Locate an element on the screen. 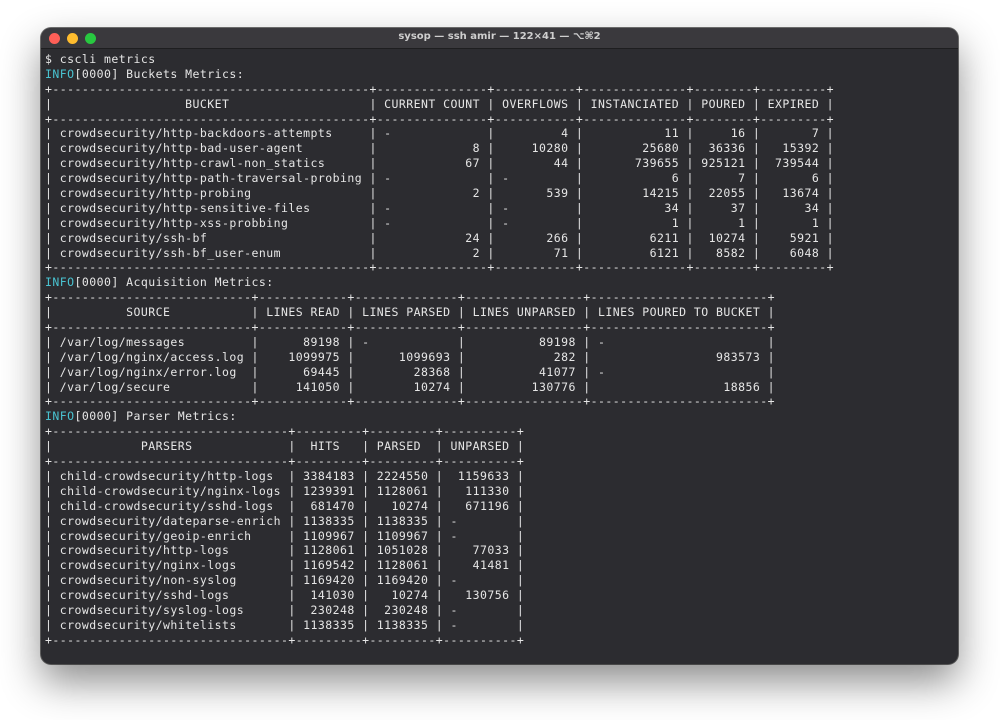 Image resolution: width=1000 pixels, height=720 pixels. parsers-title: [0000] Parser Metrics: is located at coordinates (155, 416).